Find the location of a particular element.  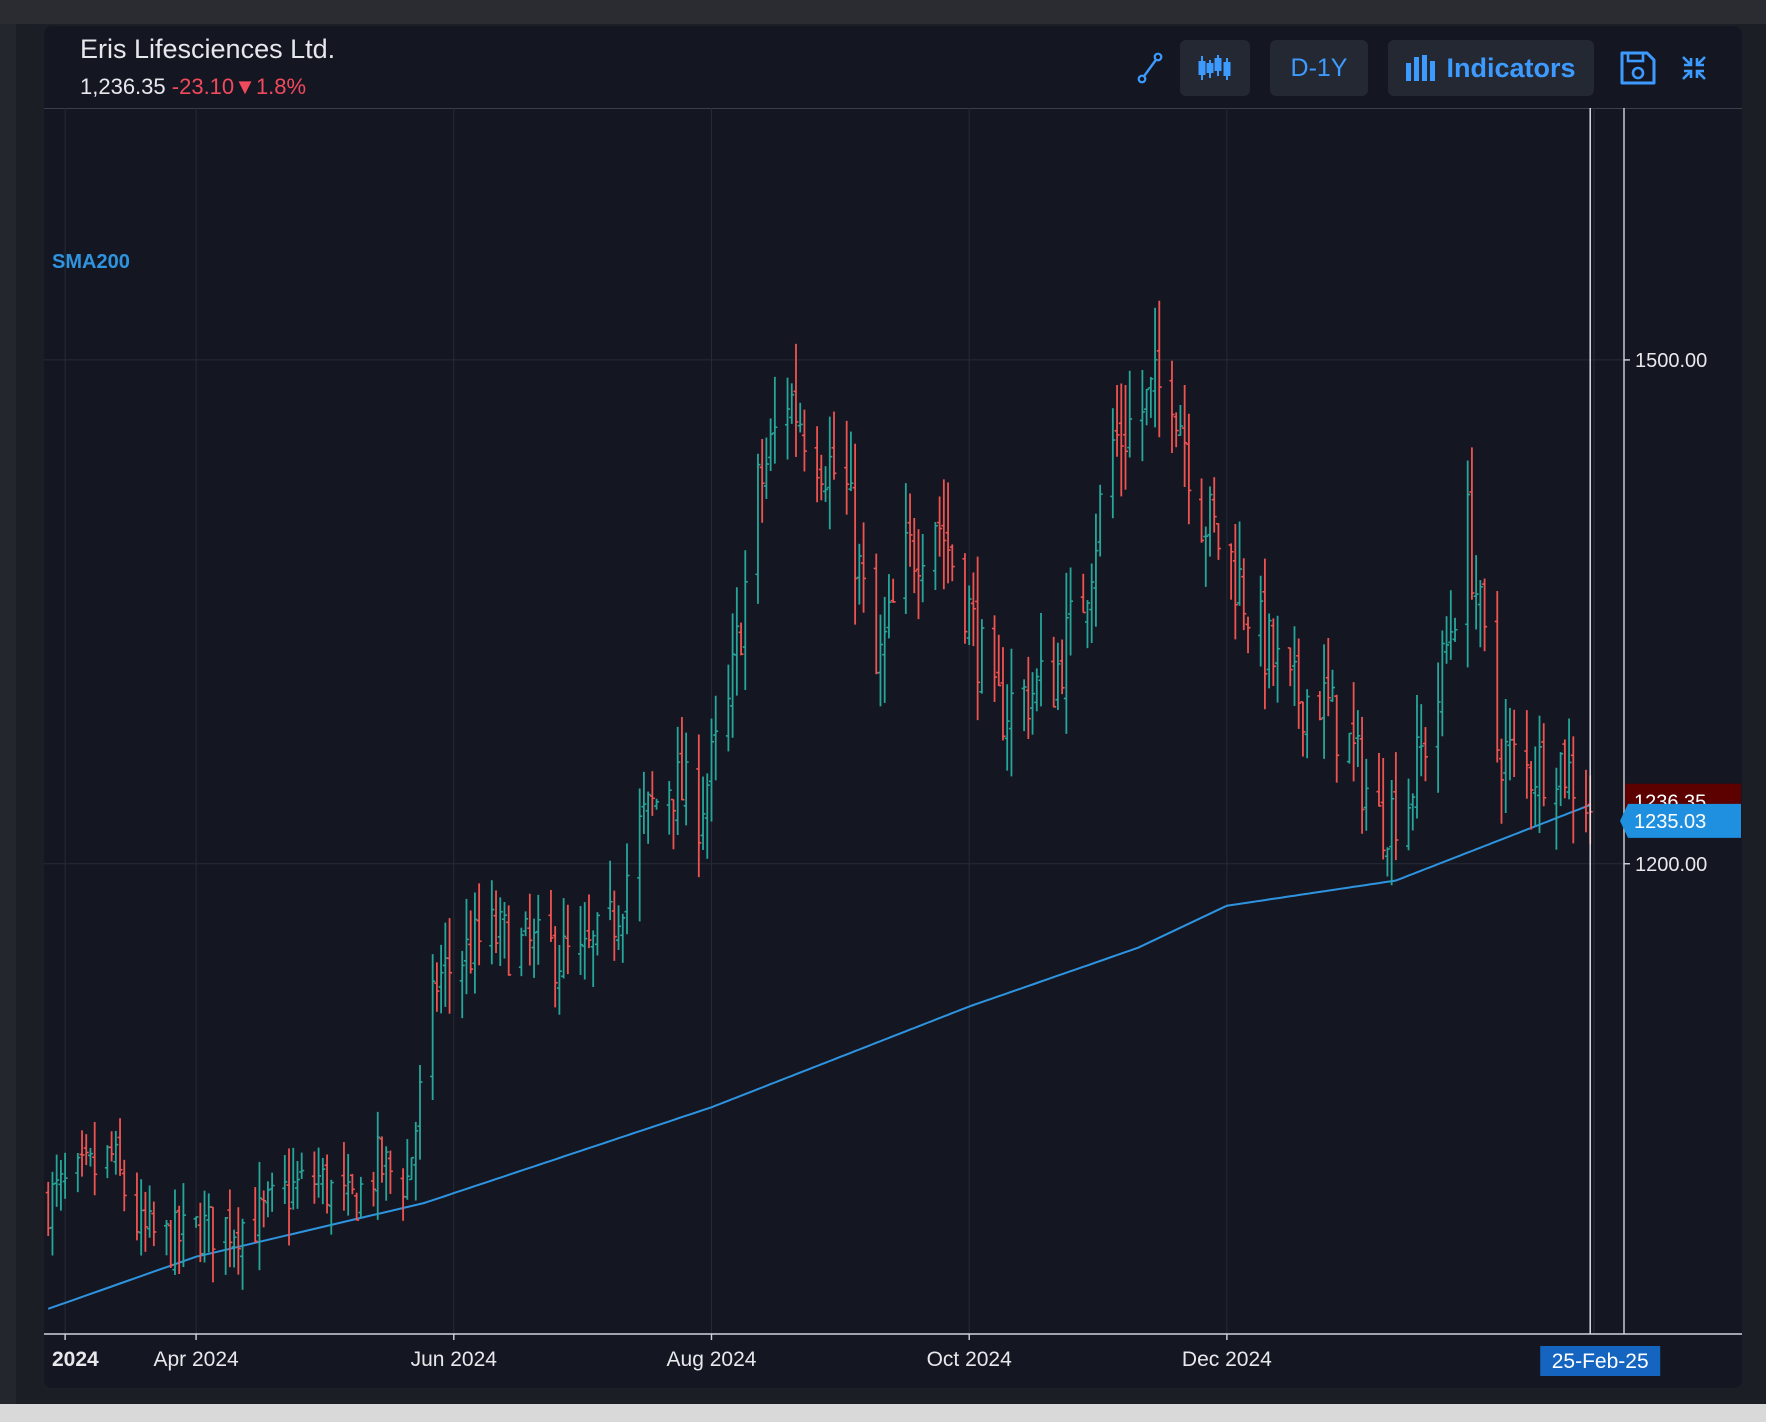

price-axis-label: 1200.00 is located at coordinates (1671, 865).